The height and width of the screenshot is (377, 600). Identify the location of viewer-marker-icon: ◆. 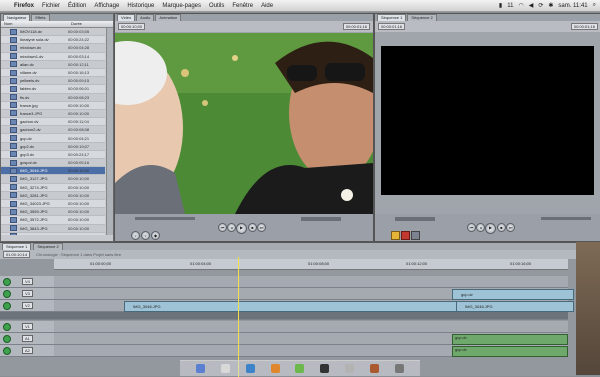
(155, 235).